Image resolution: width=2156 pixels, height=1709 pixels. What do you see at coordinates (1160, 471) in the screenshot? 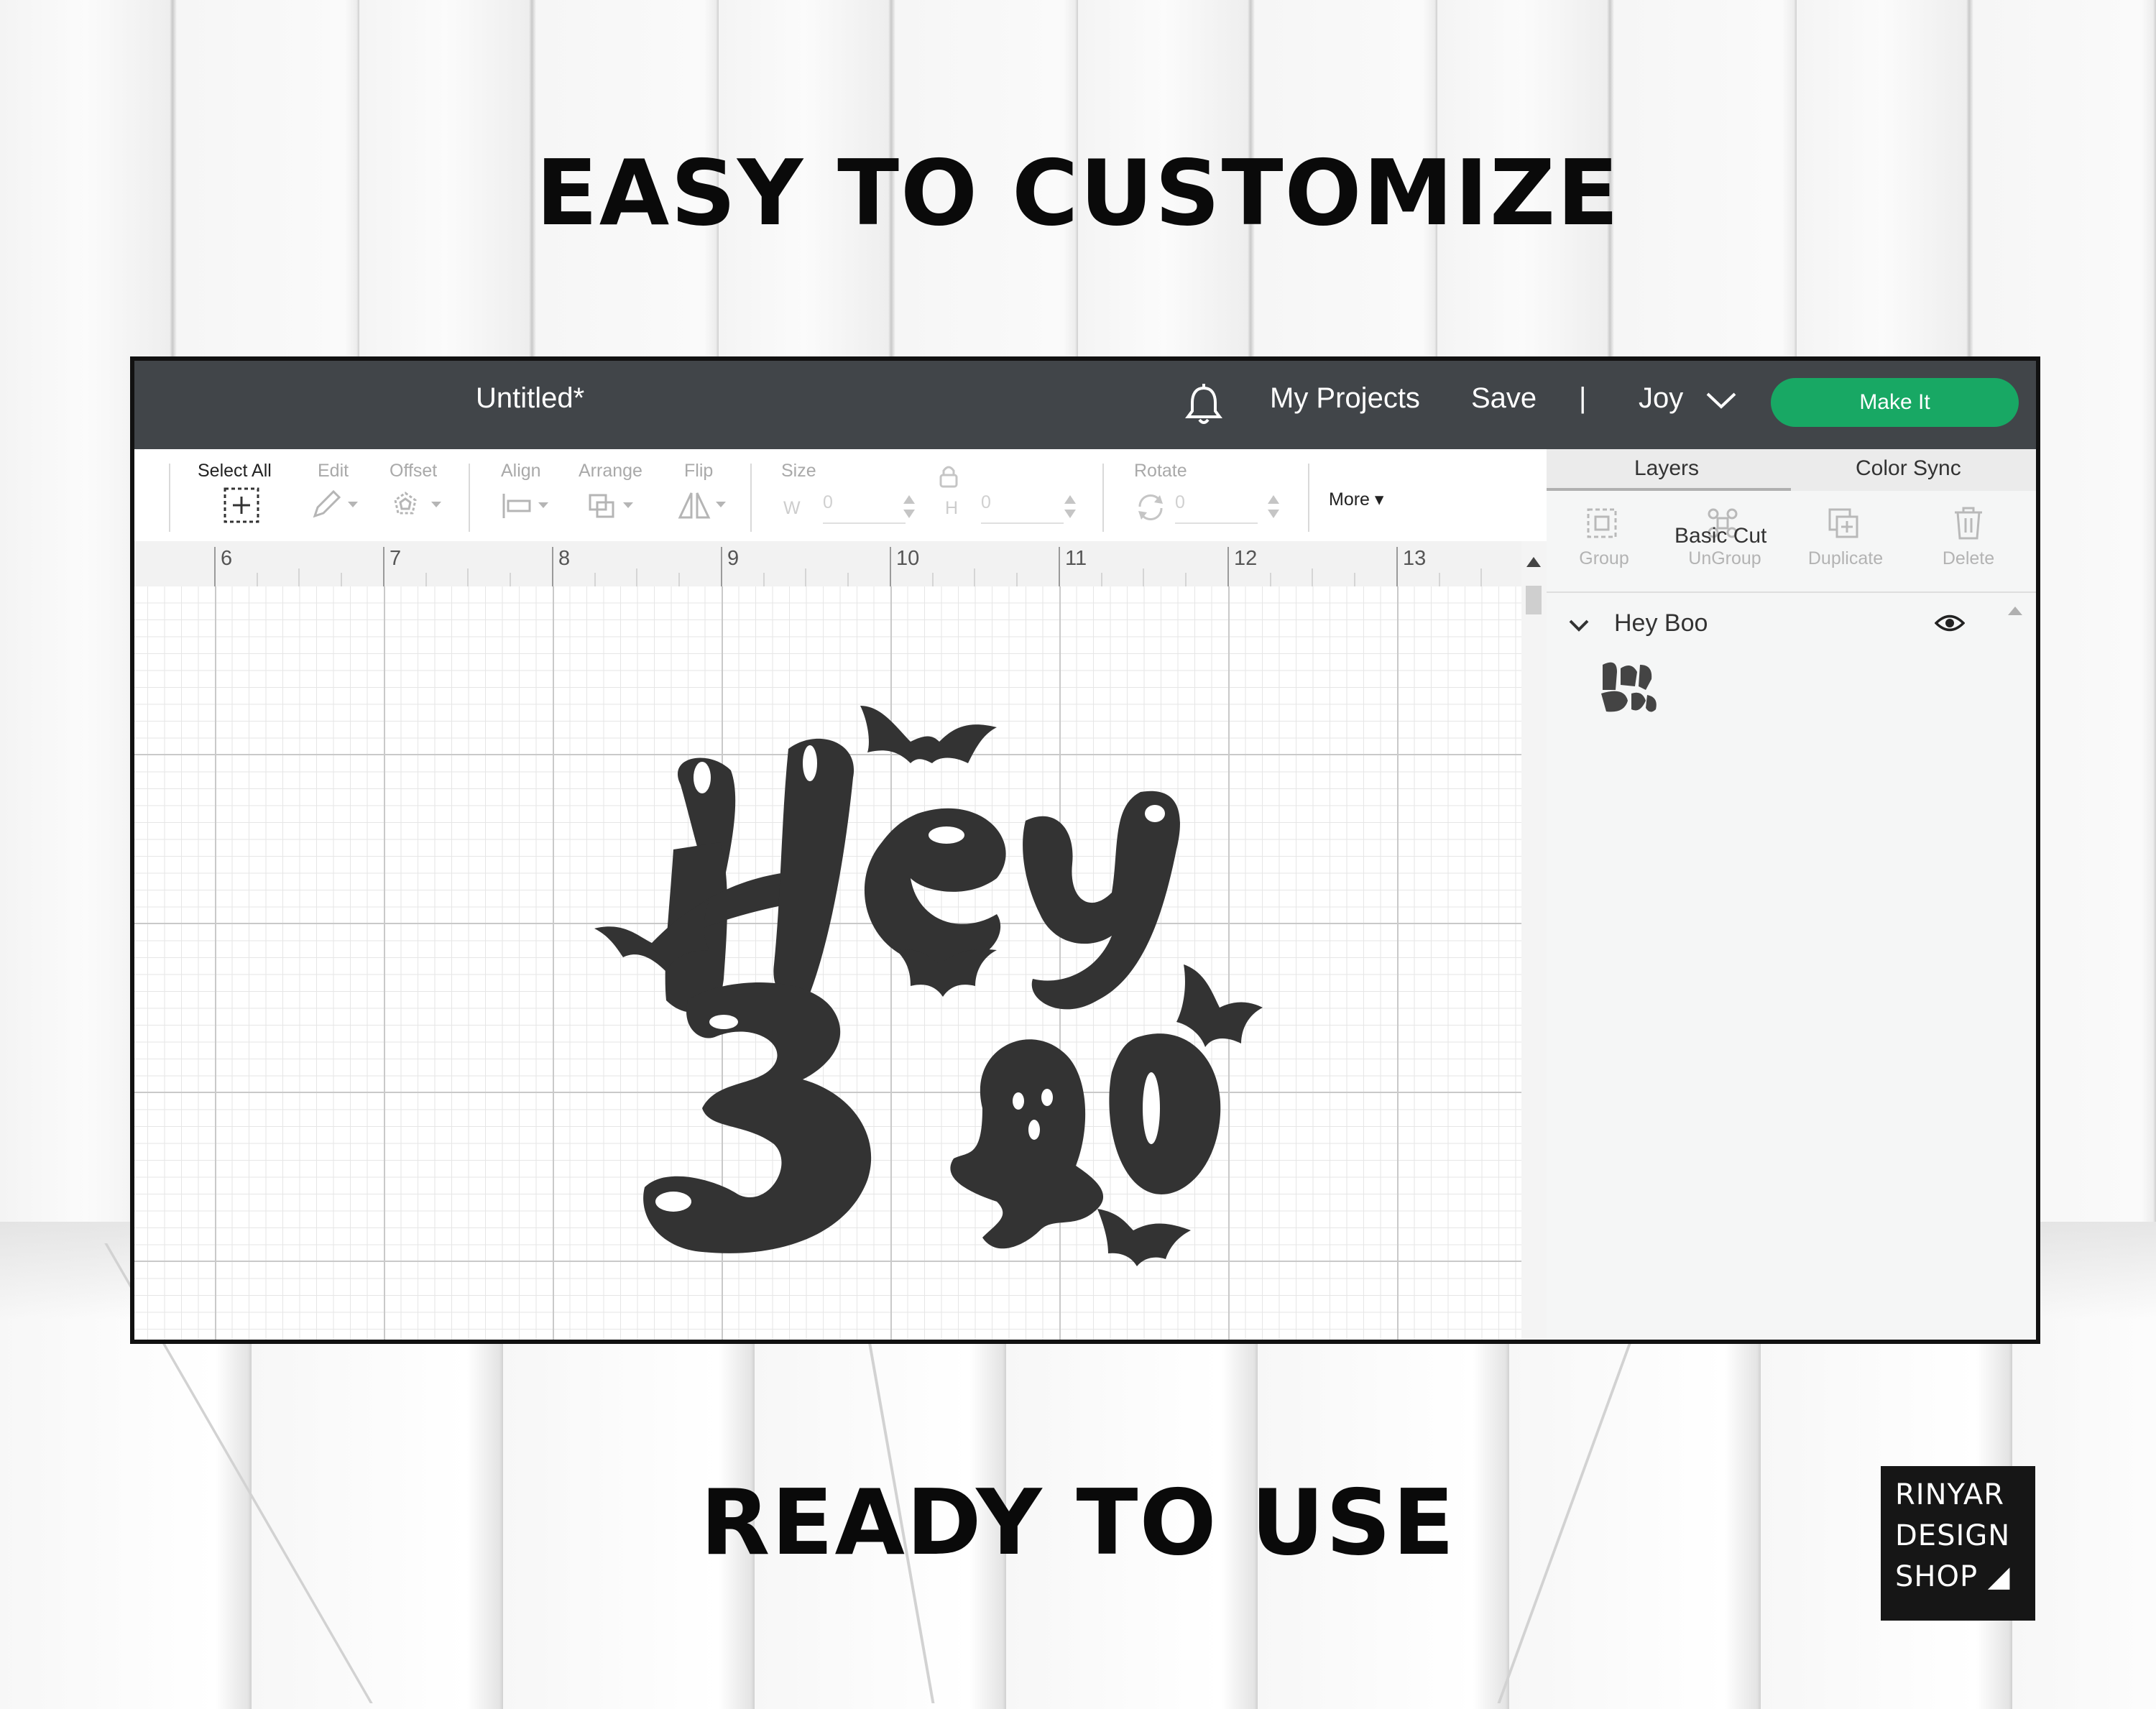
I see `rotate-label: Rotate` at bounding box center [1160, 471].